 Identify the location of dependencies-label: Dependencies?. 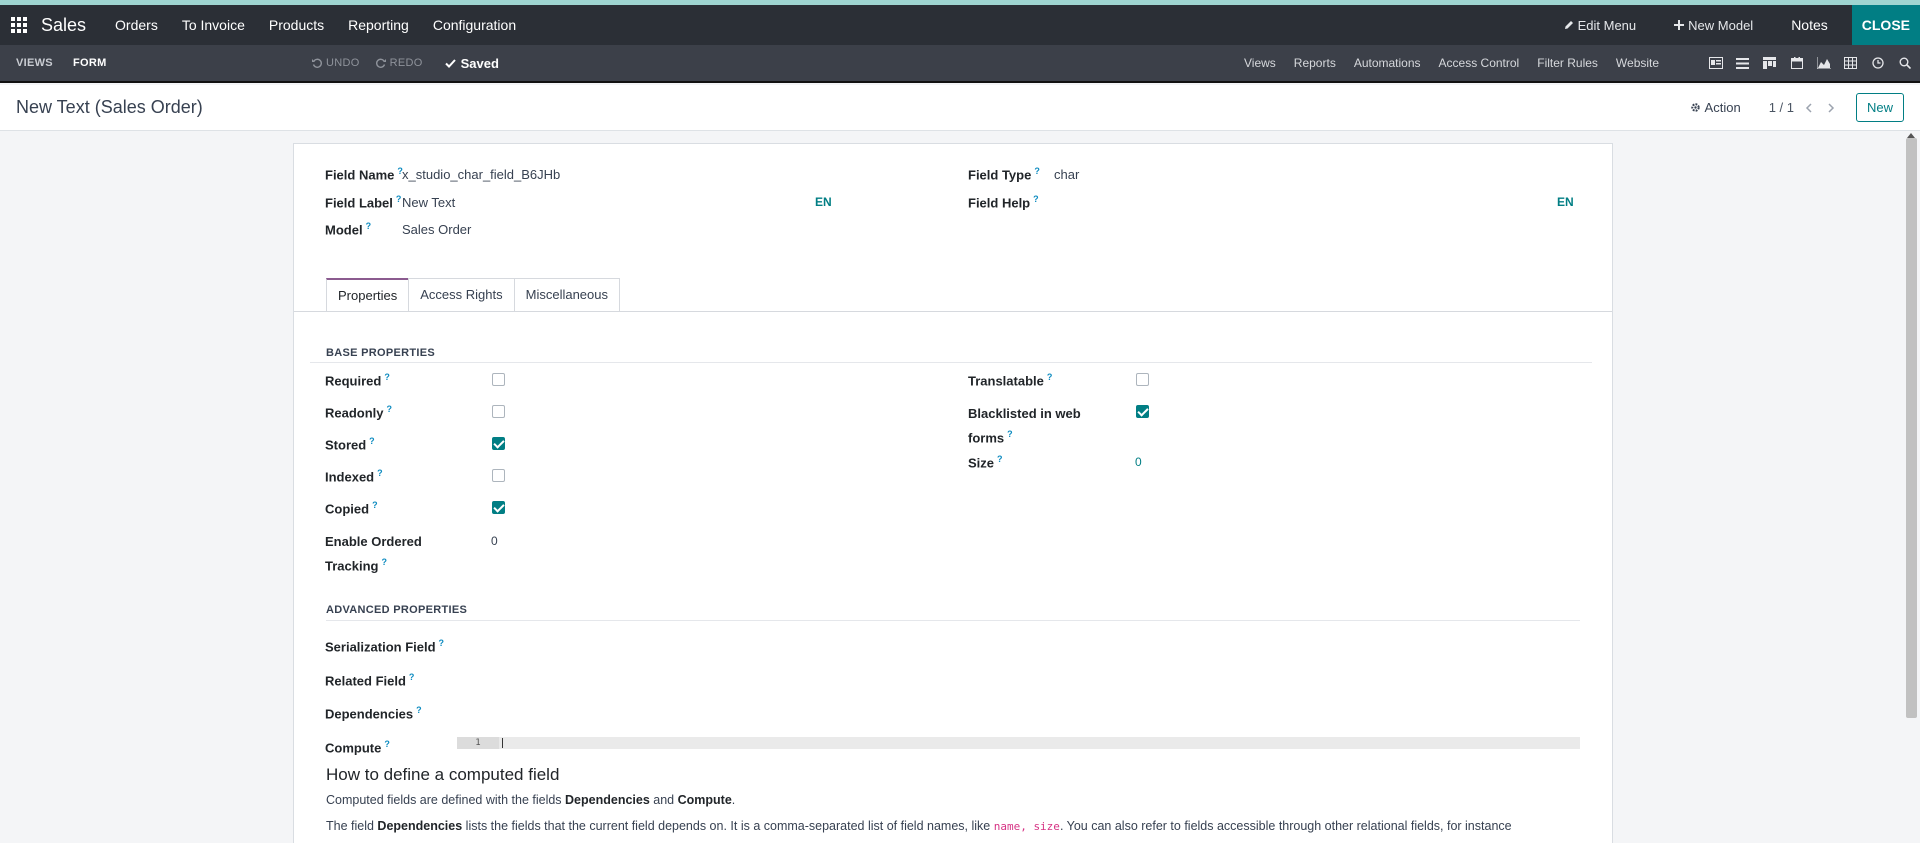
(373, 713).